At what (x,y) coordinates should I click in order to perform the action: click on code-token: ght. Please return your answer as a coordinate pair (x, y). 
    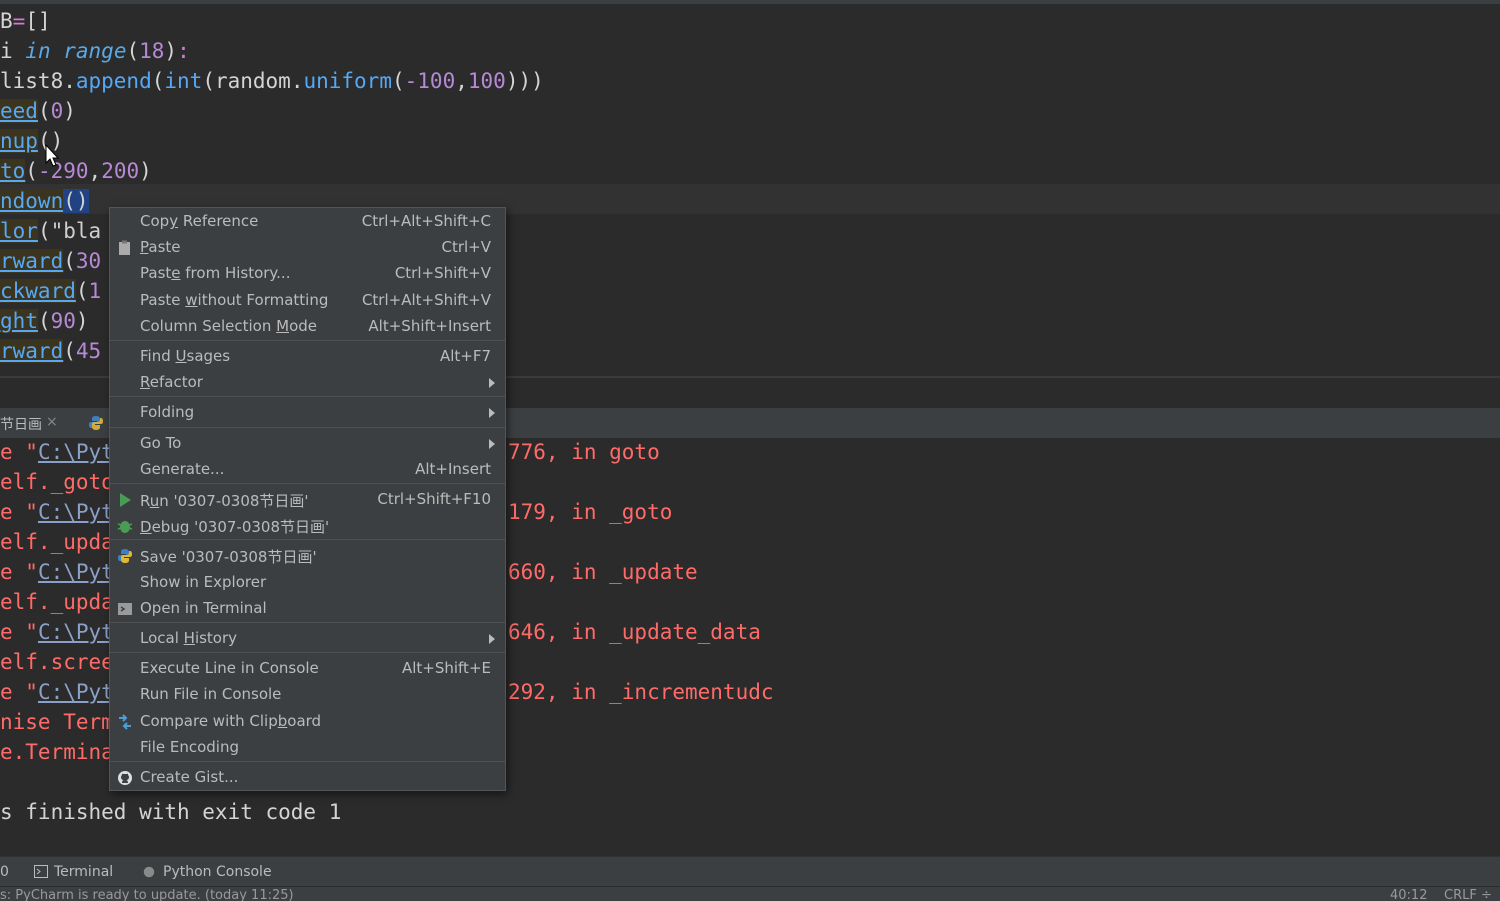
    Looking at the image, I should click on (19, 321).